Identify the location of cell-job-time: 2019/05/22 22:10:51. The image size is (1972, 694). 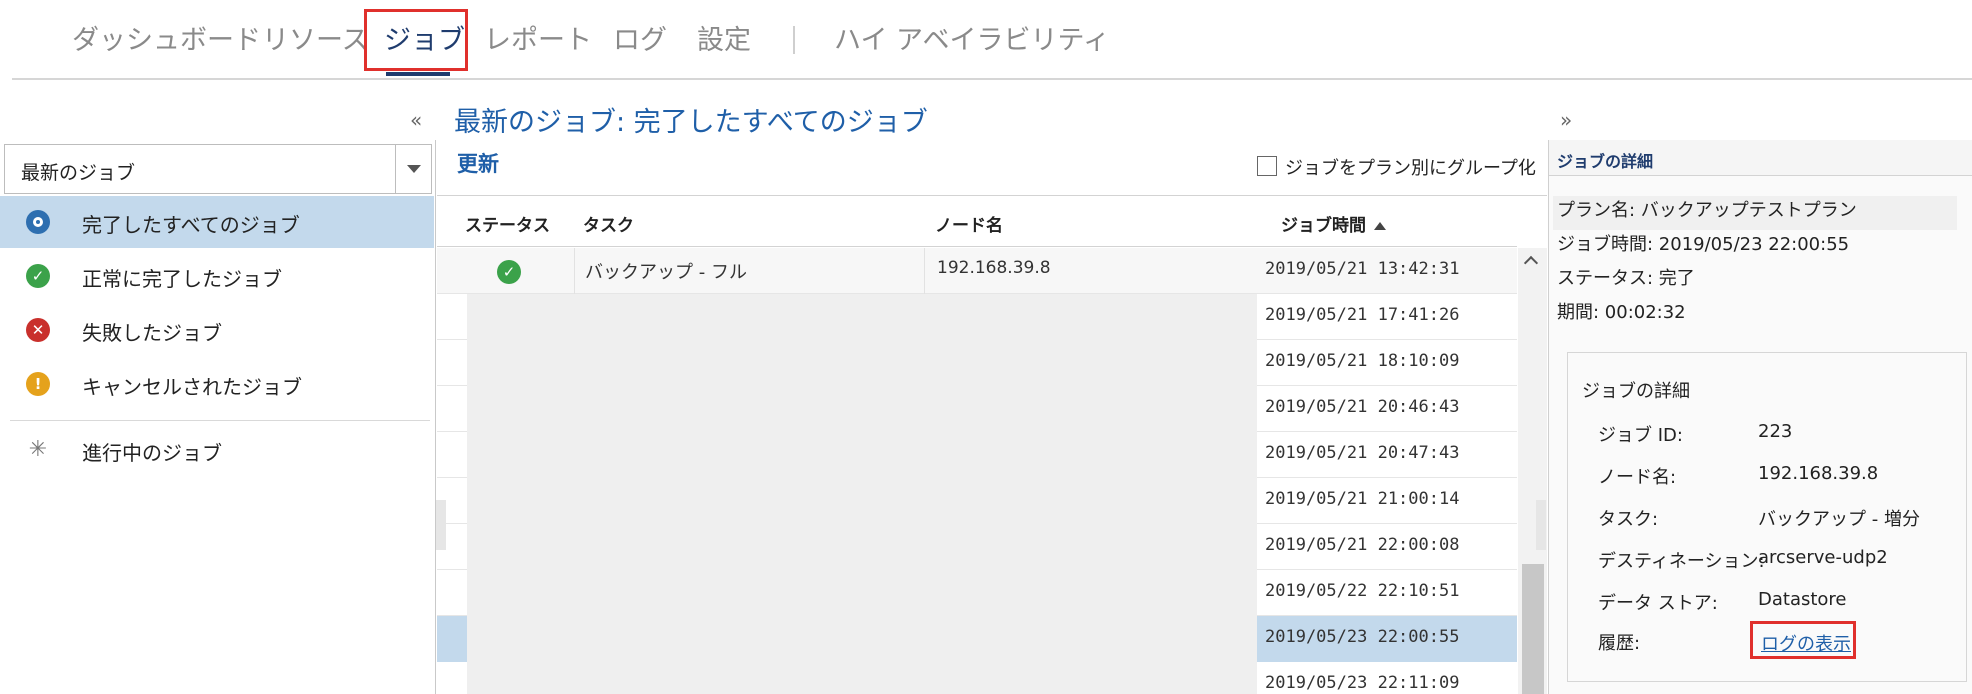
(1387, 593).